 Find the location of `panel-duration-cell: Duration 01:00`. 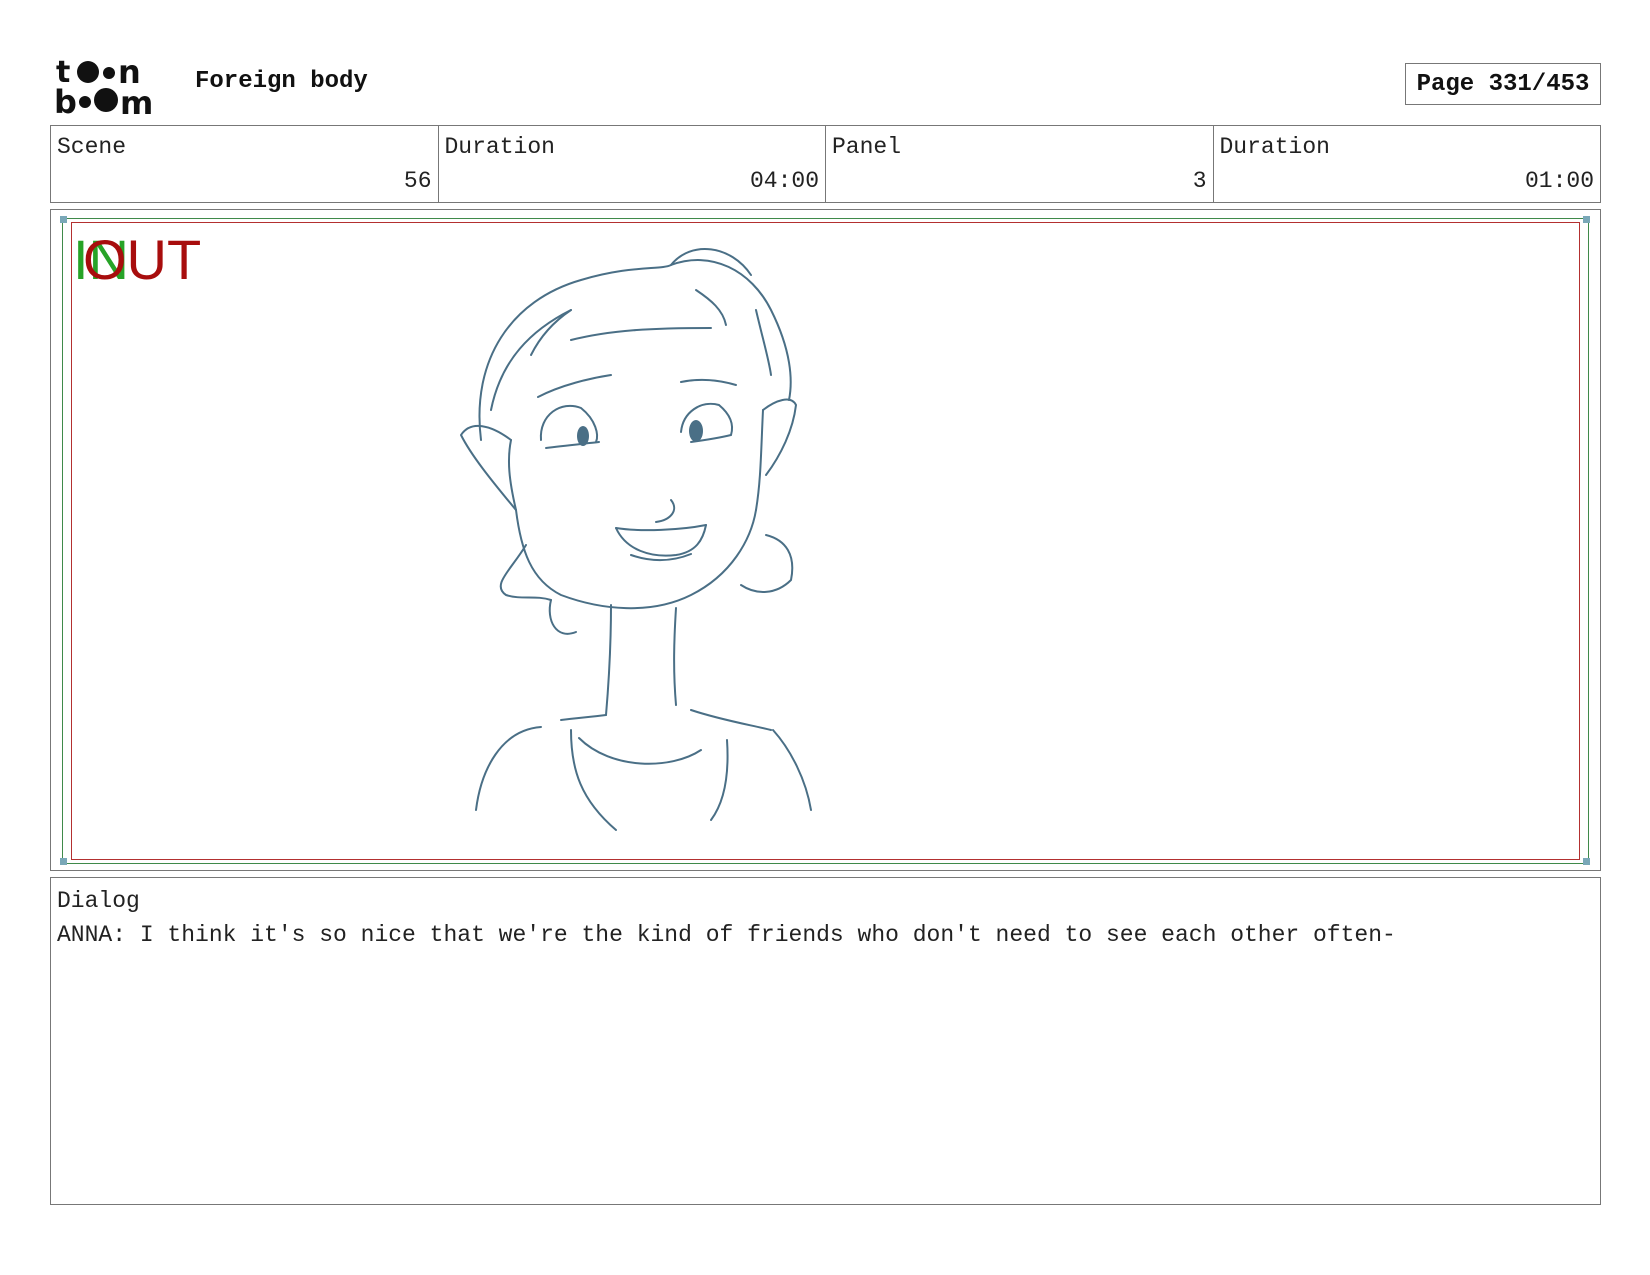

panel-duration-cell: Duration 01:00 is located at coordinates (1407, 164).